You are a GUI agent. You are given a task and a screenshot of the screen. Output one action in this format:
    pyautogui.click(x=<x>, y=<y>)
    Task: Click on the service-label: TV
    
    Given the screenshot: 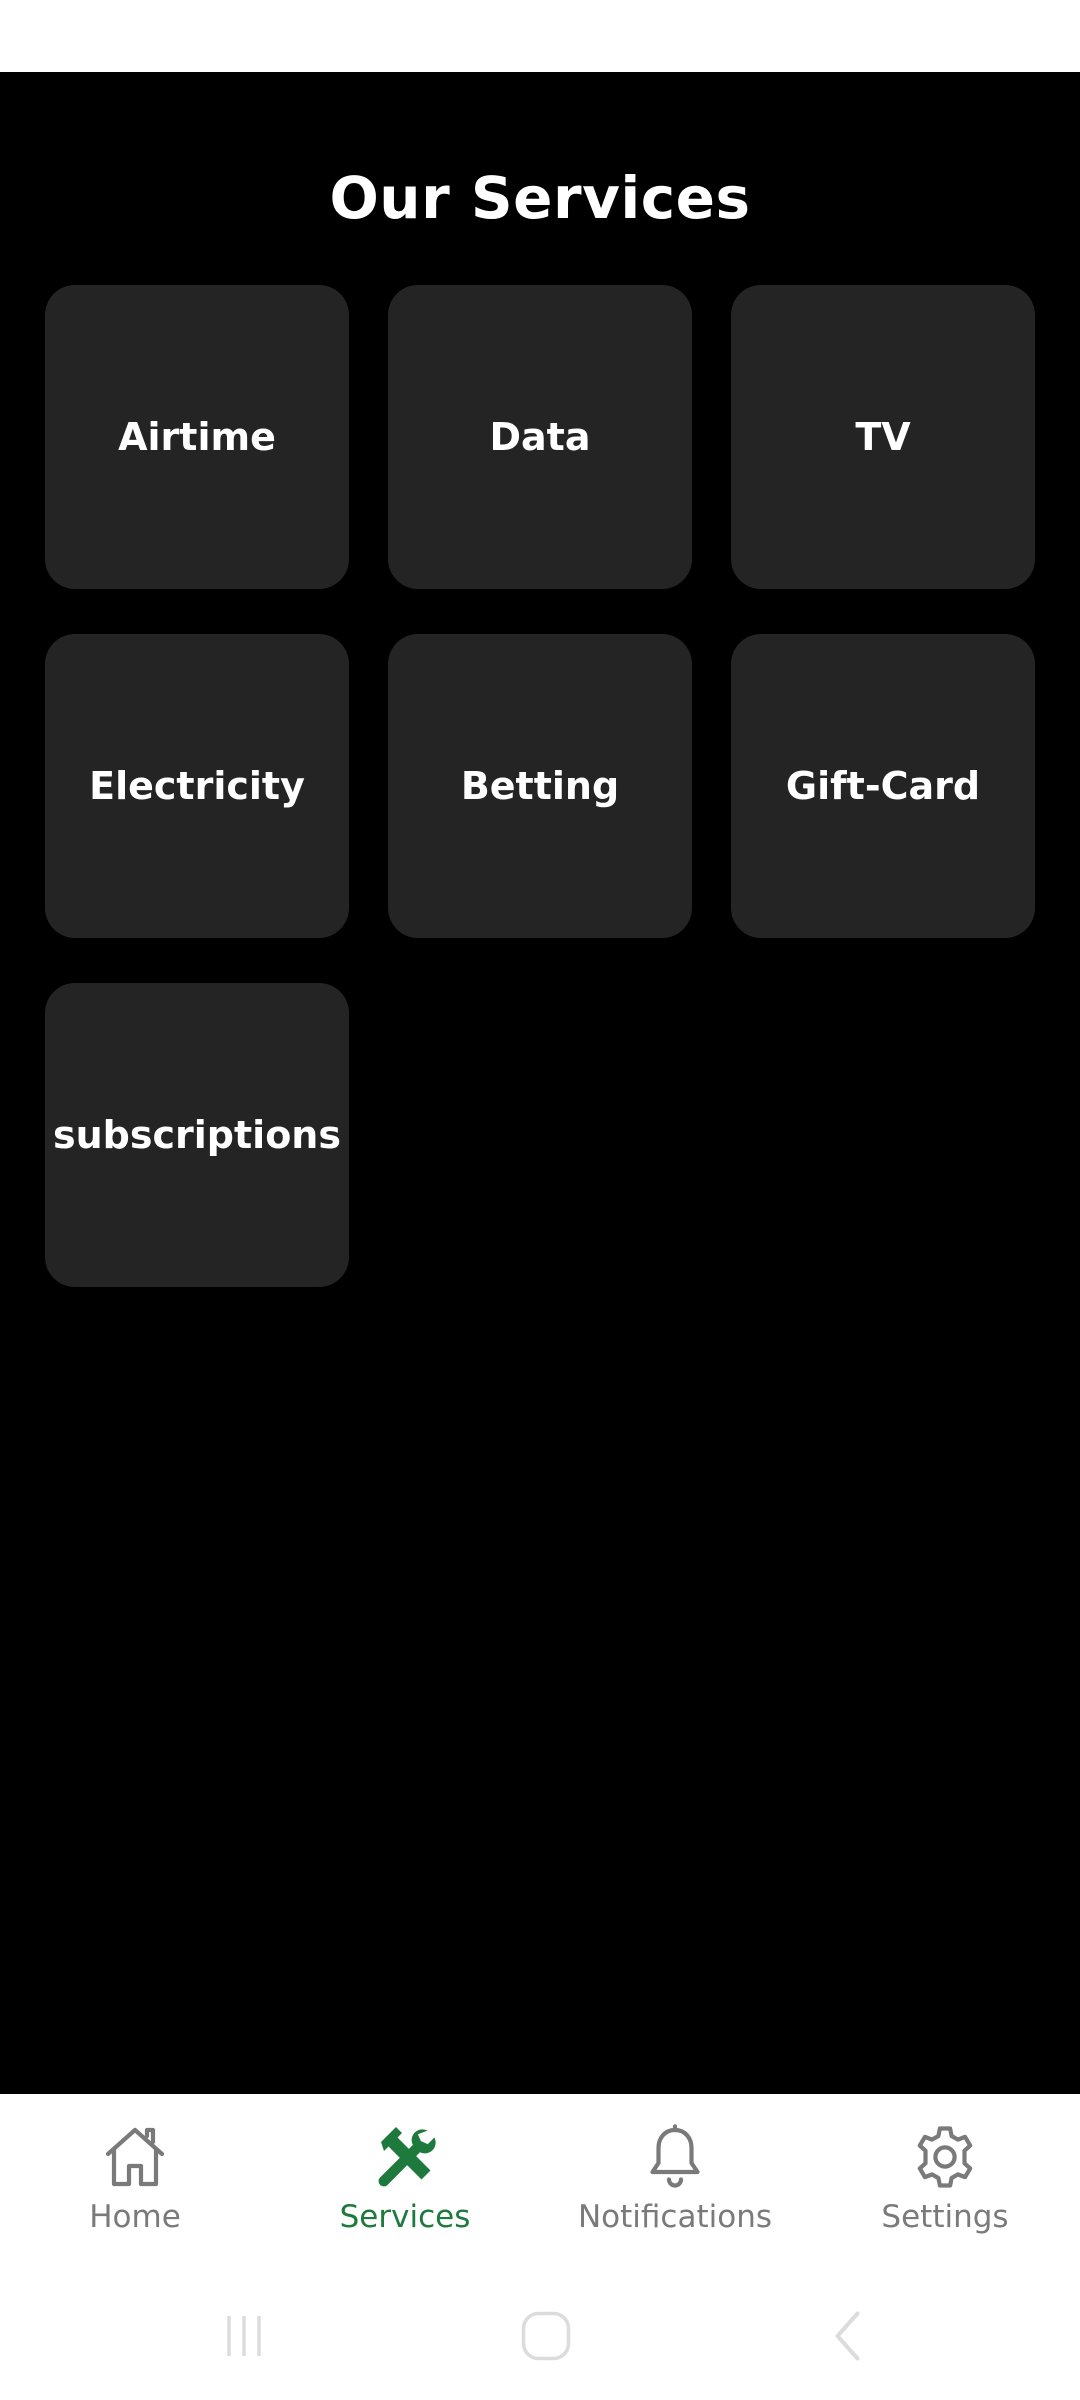 What is the action you would take?
    pyautogui.click(x=883, y=437)
    